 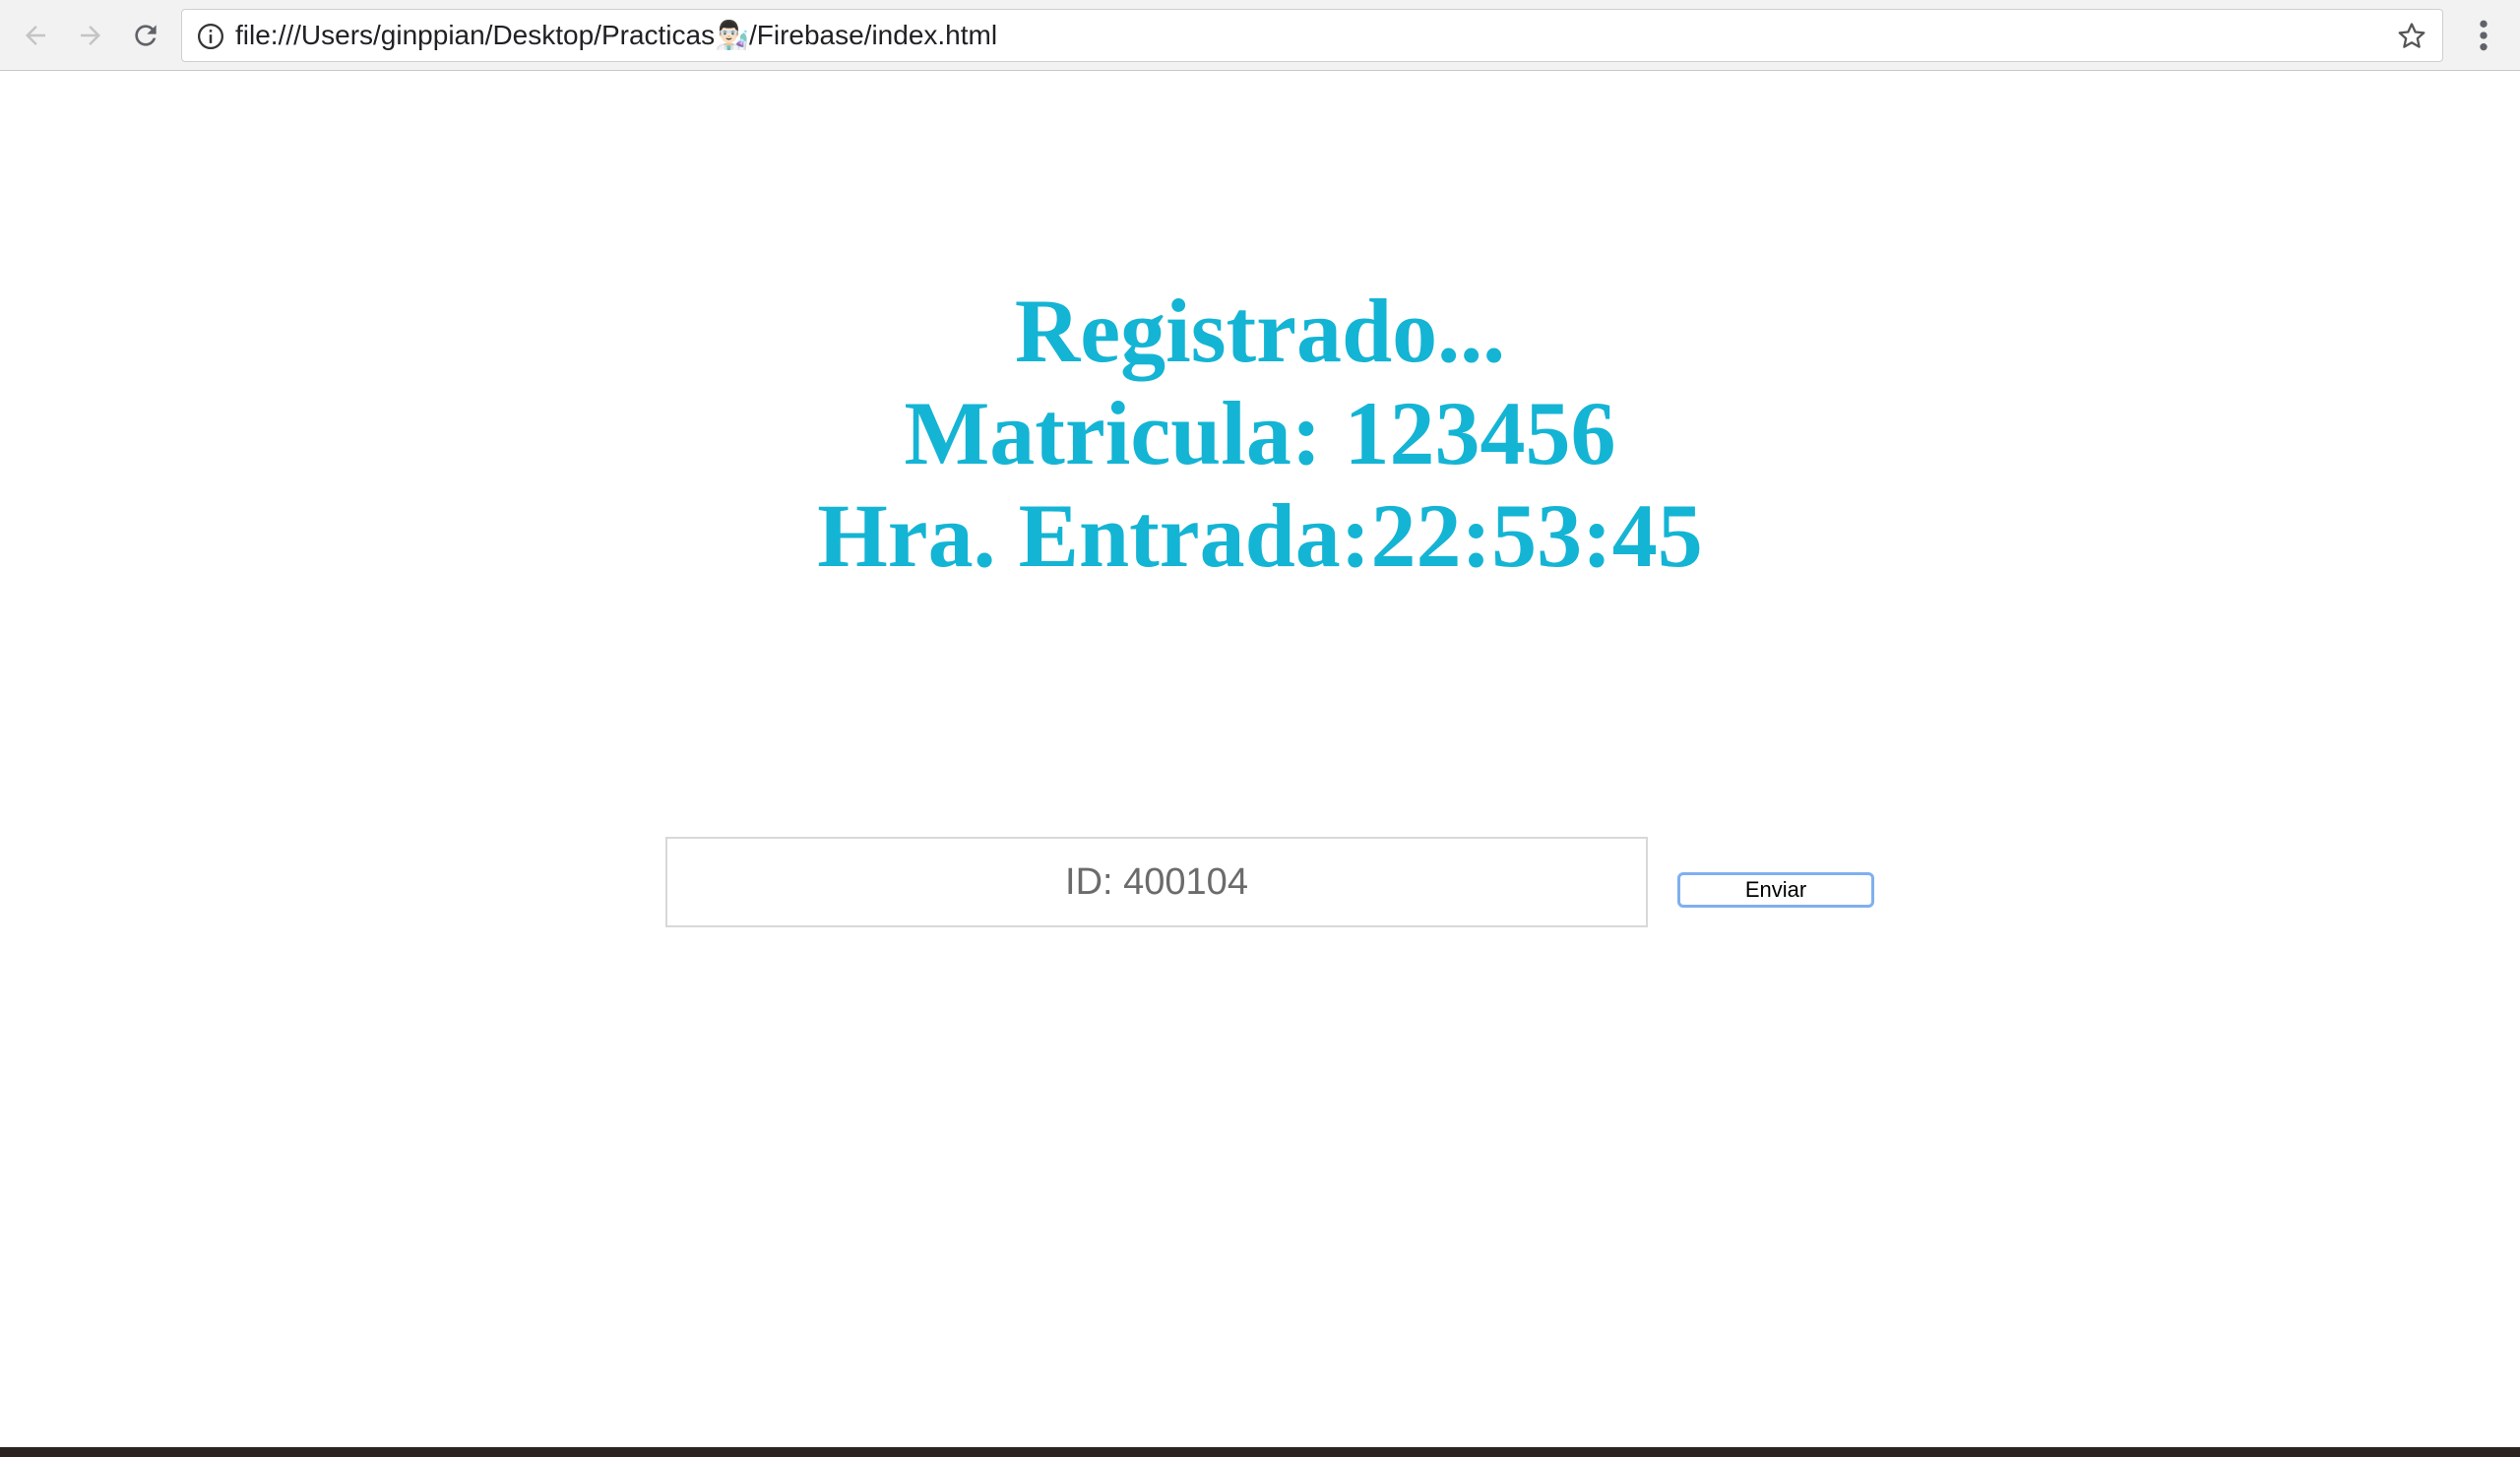 What do you see at coordinates (1775, 890) in the screenshot?
I see `send-button: Enviar` at bounding box center [1775, 890].